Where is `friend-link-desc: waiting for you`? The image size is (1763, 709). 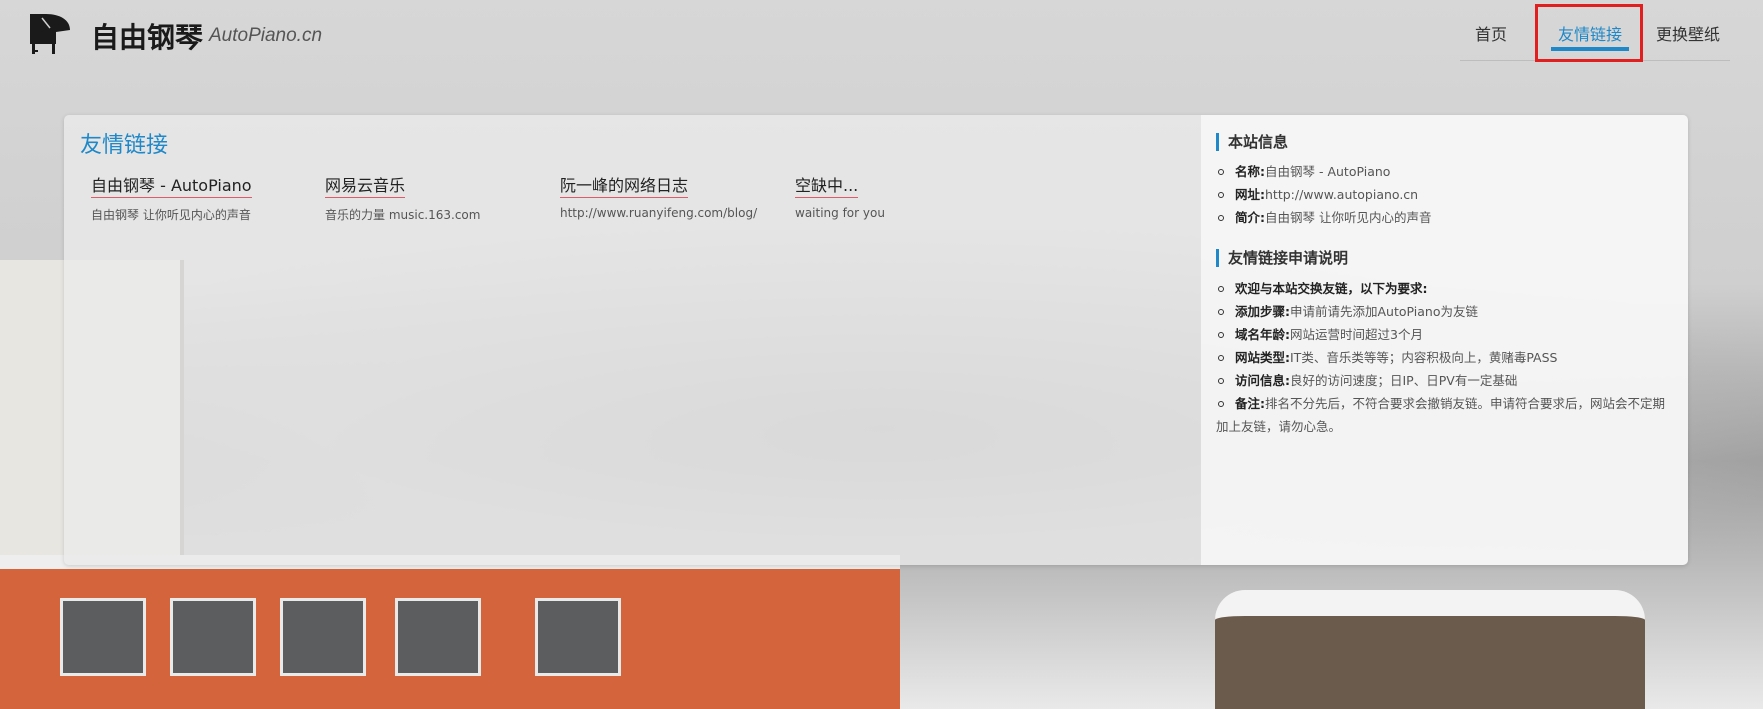 friend-link-desc: waiting for you is located at coordinates (840, 213).